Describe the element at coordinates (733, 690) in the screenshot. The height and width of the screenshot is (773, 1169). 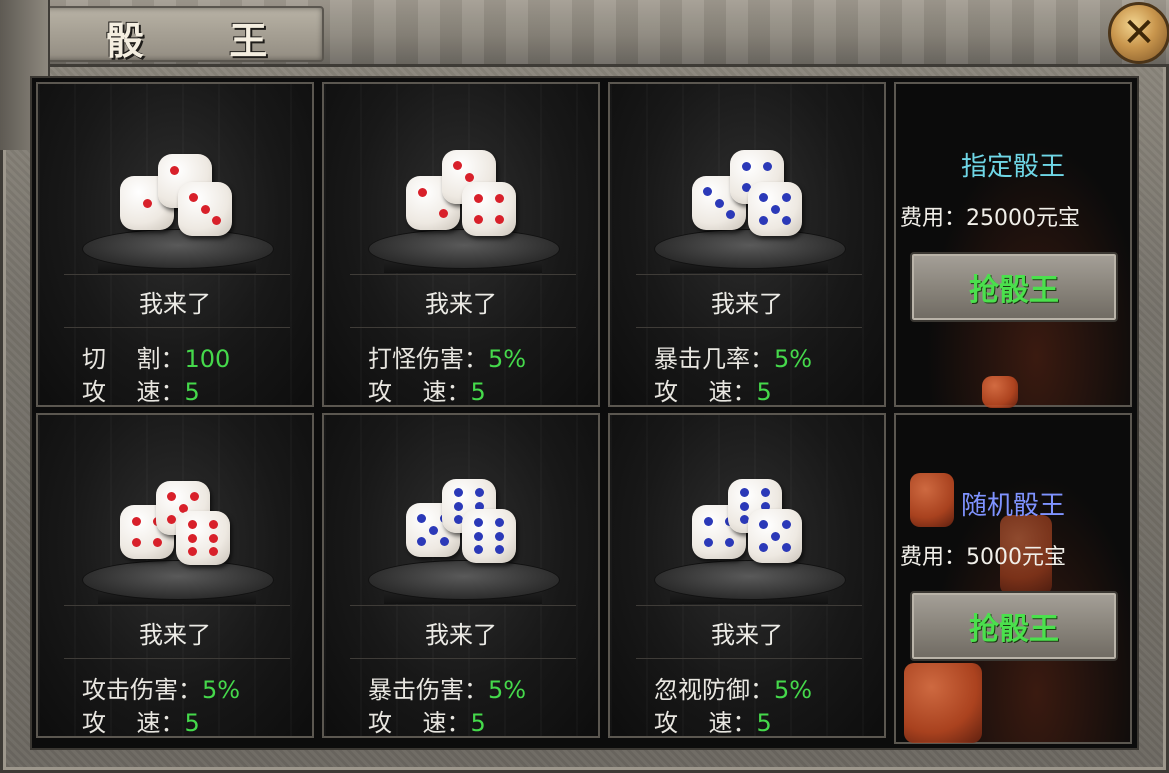
I see `stat-row-1: 忽视防御：5%` at that location.